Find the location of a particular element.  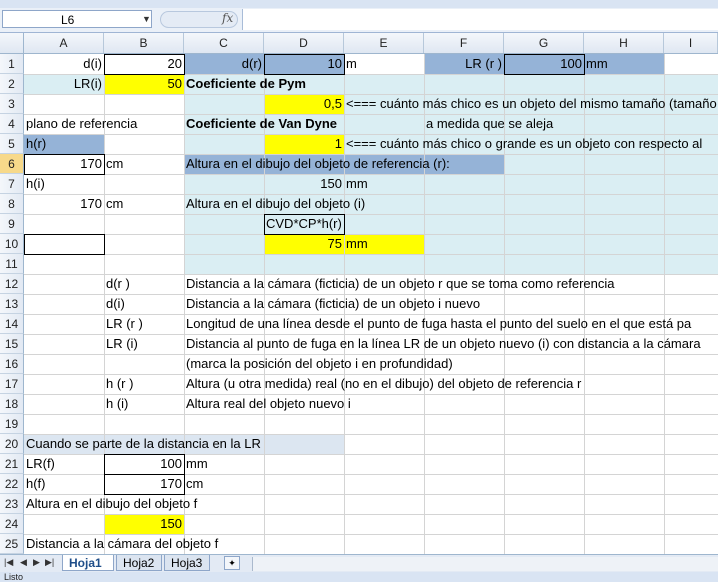

cell-b24: 150 is located at coordinates (144, 524).